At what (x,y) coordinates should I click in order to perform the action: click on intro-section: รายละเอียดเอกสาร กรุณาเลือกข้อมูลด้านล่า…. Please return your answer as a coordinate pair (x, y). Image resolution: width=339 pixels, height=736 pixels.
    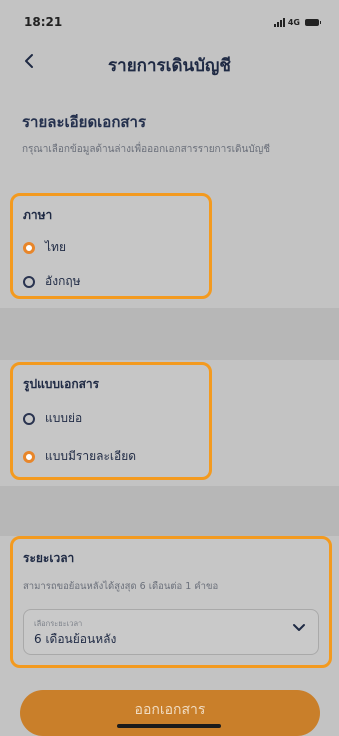
    Looking at the image, I should click on (172, 134).